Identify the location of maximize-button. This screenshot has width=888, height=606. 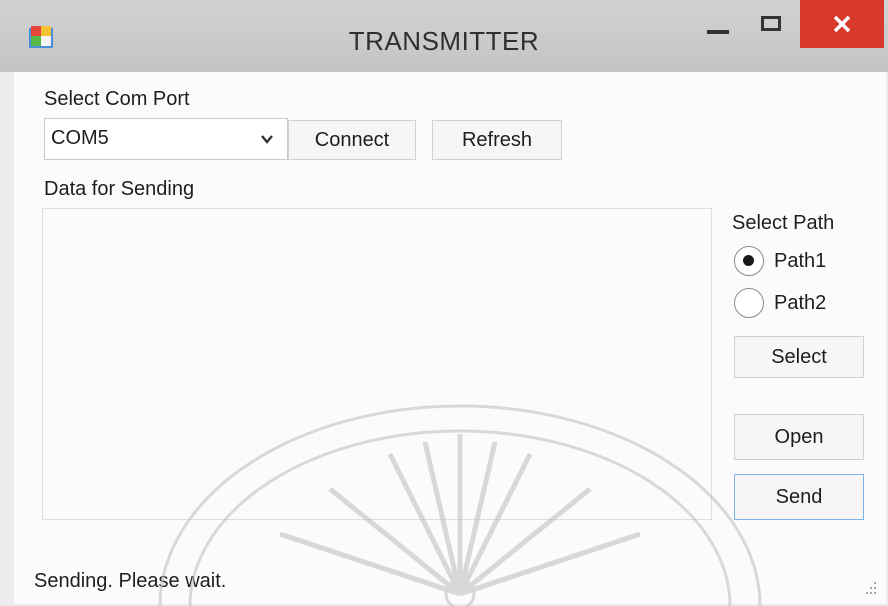
(771, 23).